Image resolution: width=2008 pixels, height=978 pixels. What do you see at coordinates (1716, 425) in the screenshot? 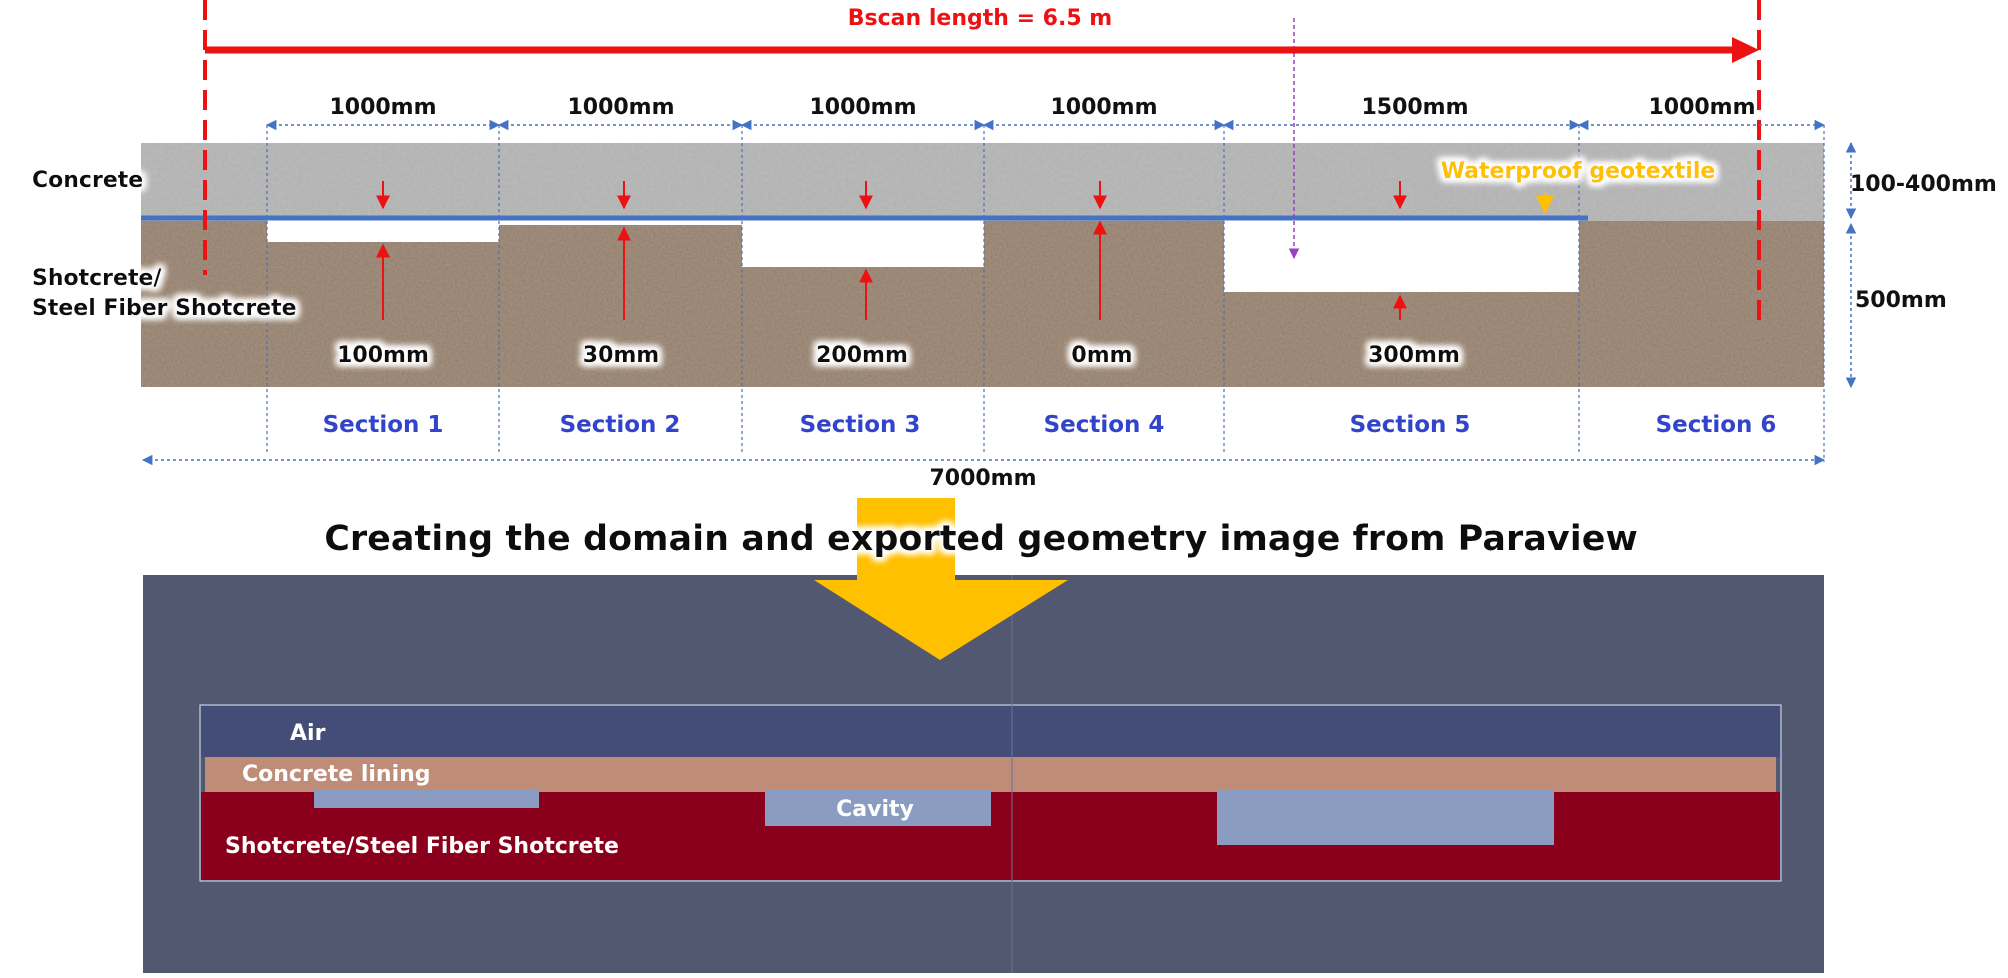
I see `section-label: Section 6` at bounding box center [1716, 425].